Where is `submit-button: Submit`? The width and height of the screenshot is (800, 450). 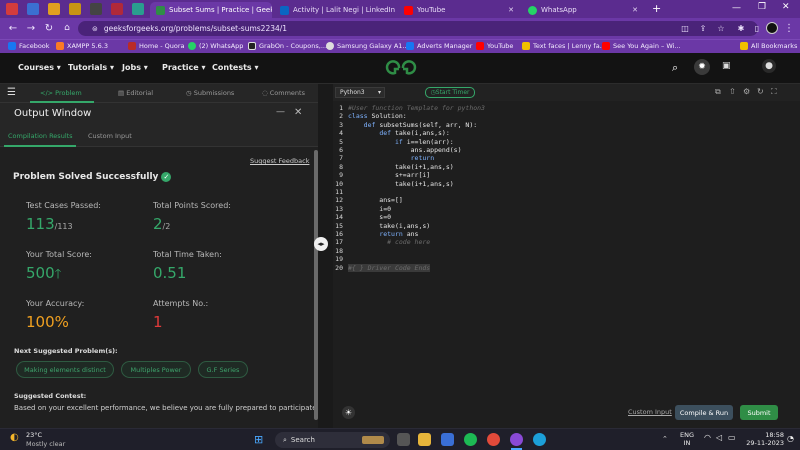
submit-button: Submit is located at coordinates (759, 412).